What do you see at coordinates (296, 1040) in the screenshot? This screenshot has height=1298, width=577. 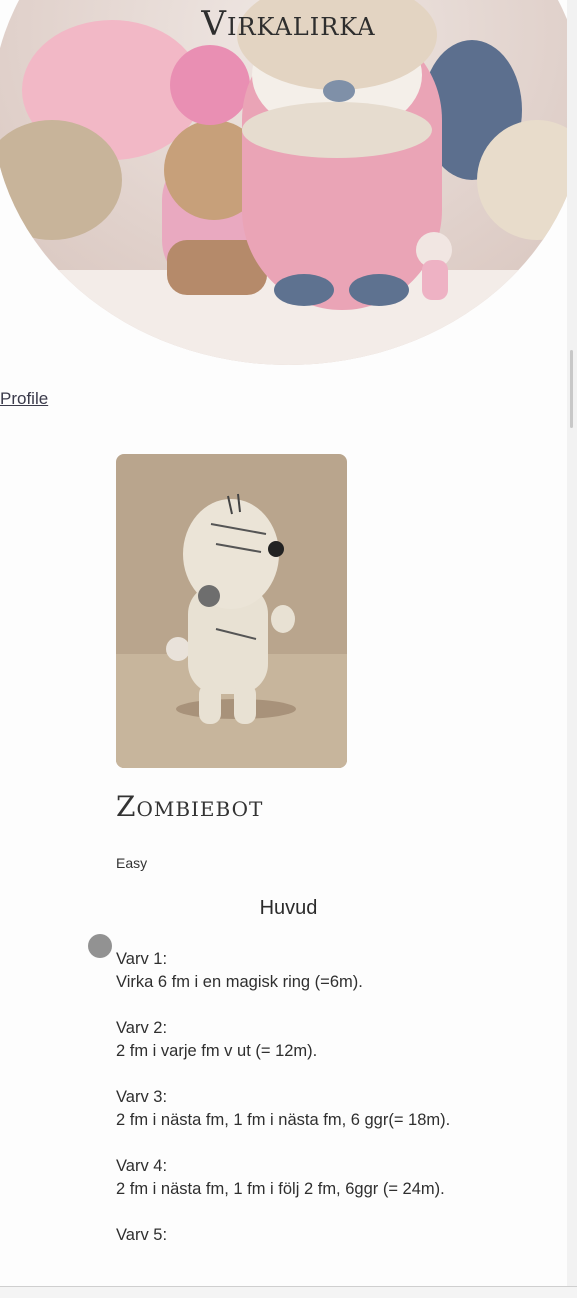 I see `pattern-row: Varv 2: 2 fm i varje fm v ut (= 12m).` at bounding box center [296, 1040].